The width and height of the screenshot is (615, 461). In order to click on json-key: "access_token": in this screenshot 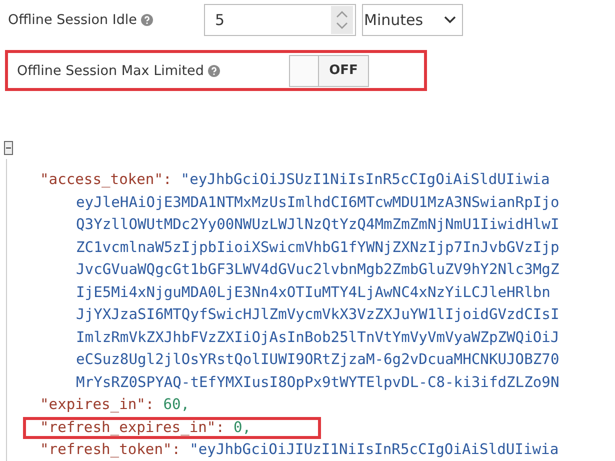, I will do `click(106, 180)`.